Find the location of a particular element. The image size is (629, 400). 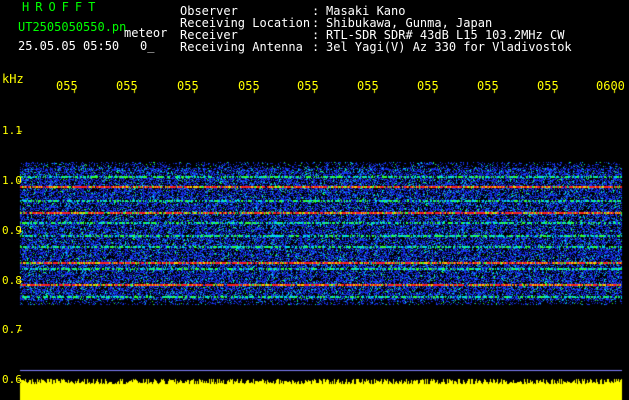

antenna-value: 3el Yagi(V) Az 330 for Vladivostok is located at coordinates (449, 47).